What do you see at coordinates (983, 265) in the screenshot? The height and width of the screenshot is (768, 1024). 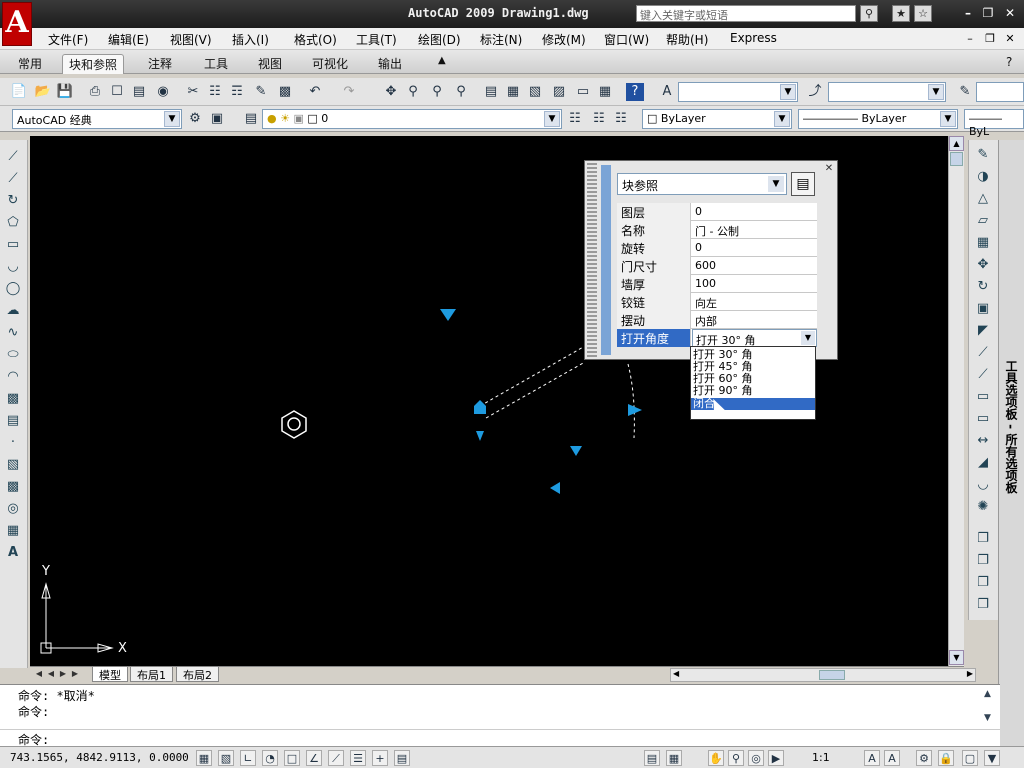 I see `move-icon: ✥` at bounding box center [983, 265].